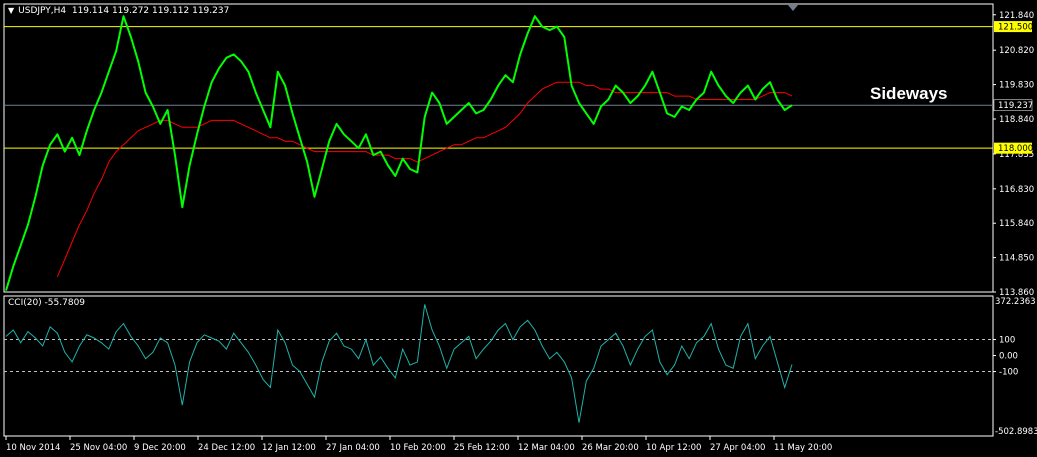  Describe the element at coordinates (1016, 51) in the screenshot. I see `price-tick-label: 120.820` at that location.